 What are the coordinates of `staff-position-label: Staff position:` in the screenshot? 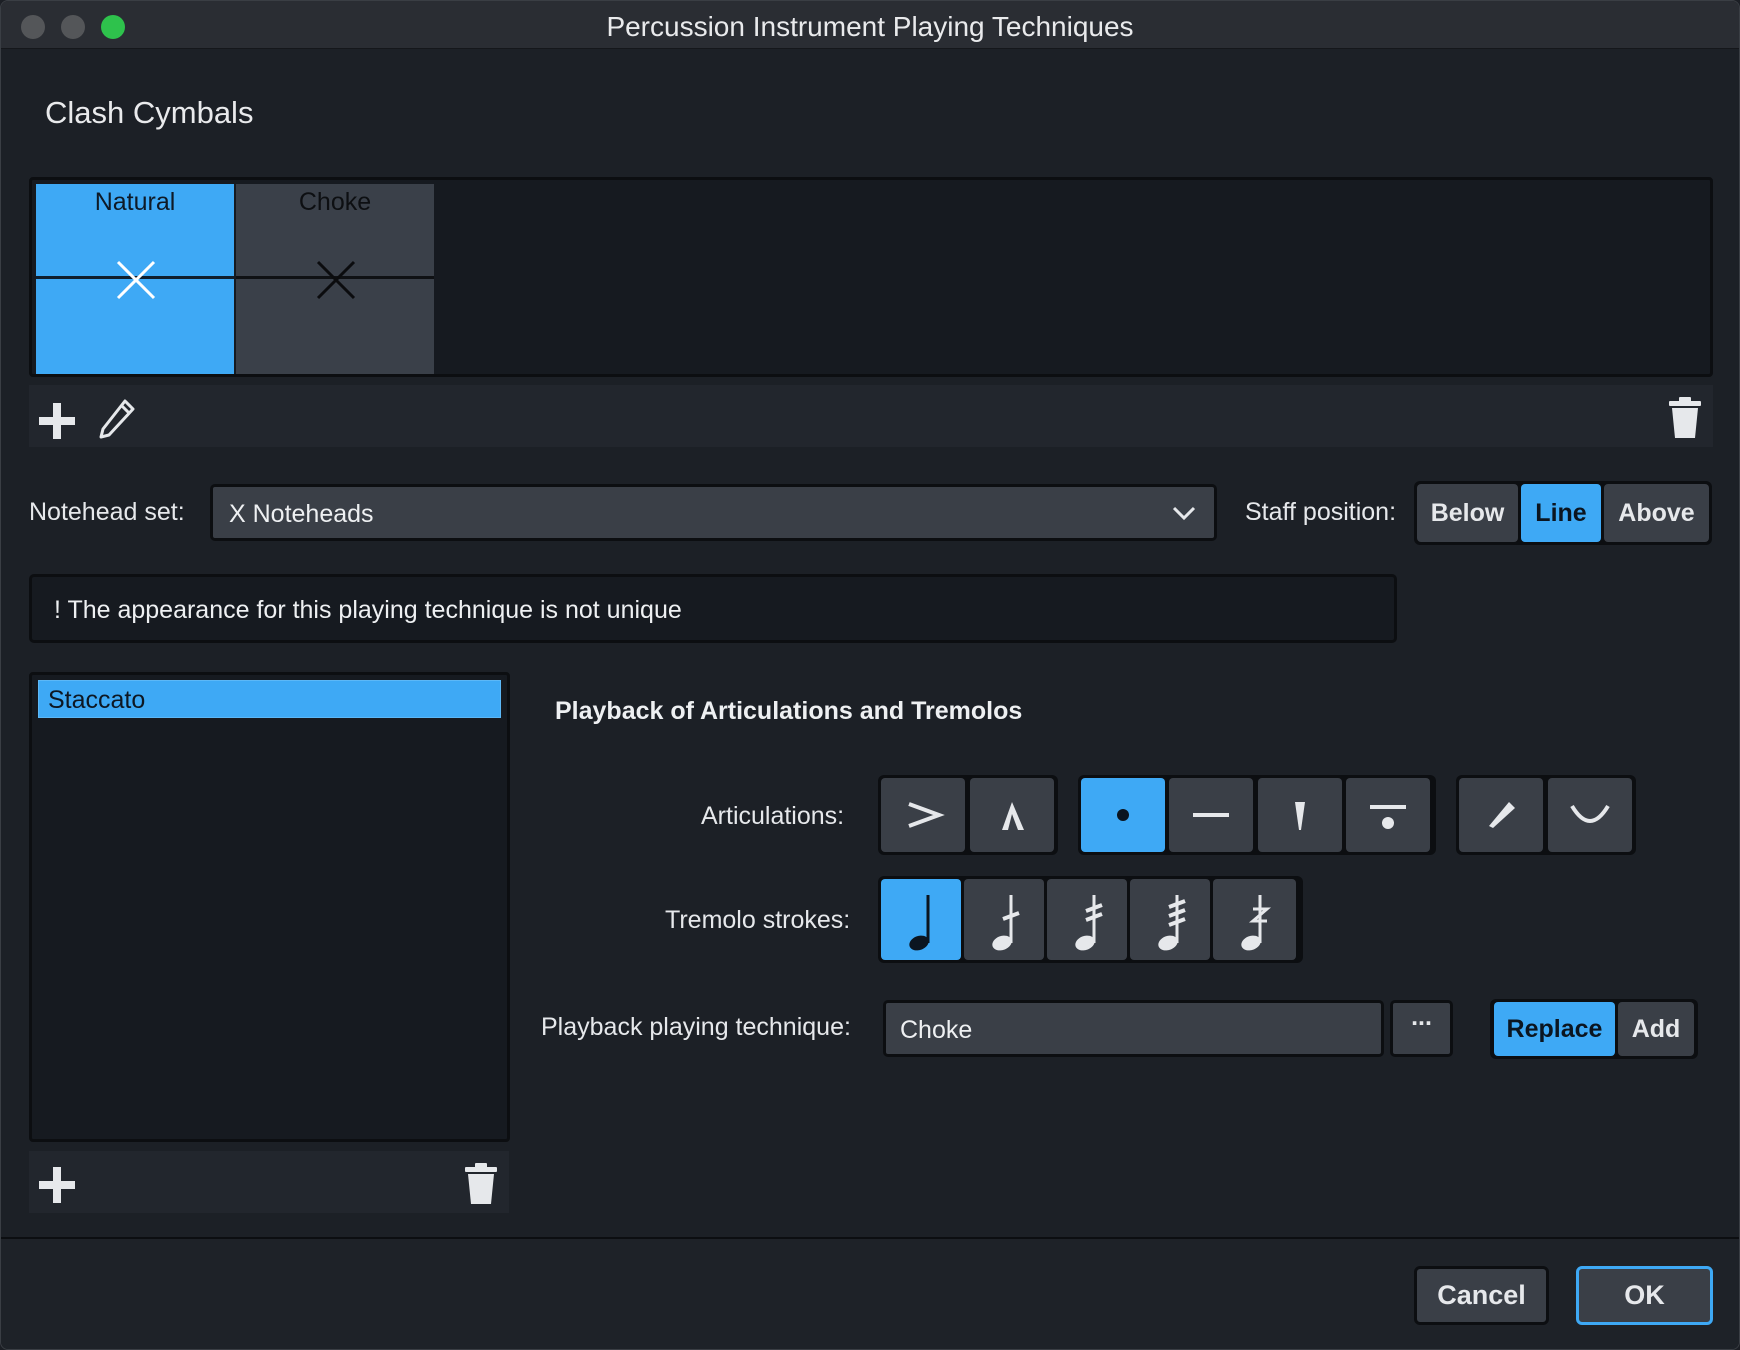 It's located at (1321, 512).